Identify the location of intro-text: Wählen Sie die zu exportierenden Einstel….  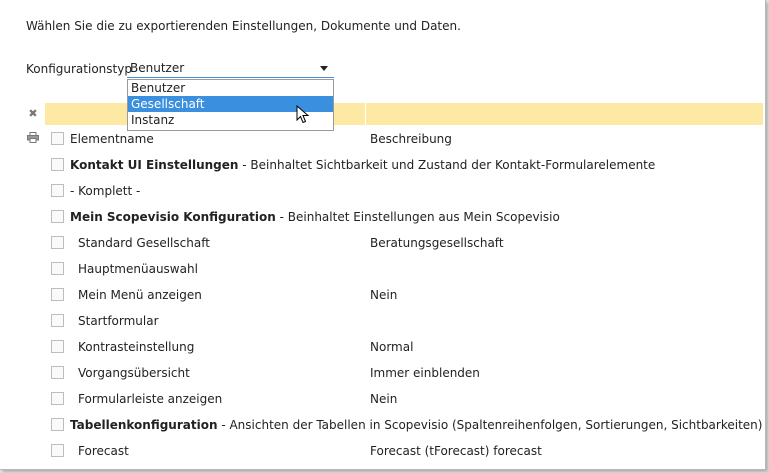
(243, 26).